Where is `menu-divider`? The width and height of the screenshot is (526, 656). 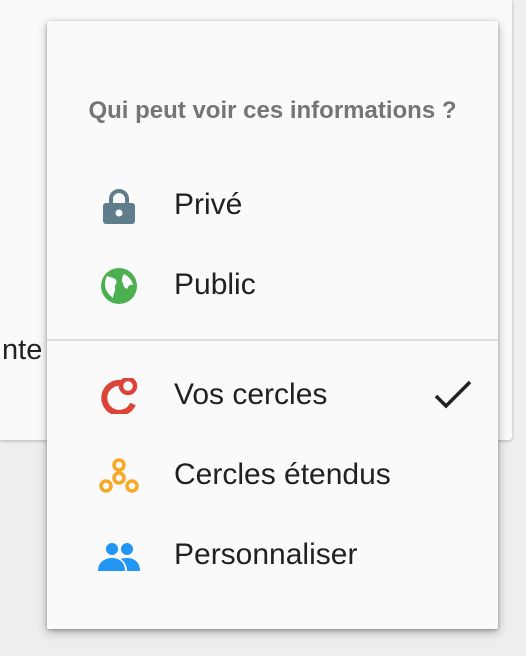 menu-divider is located at coordinates (272, 340).